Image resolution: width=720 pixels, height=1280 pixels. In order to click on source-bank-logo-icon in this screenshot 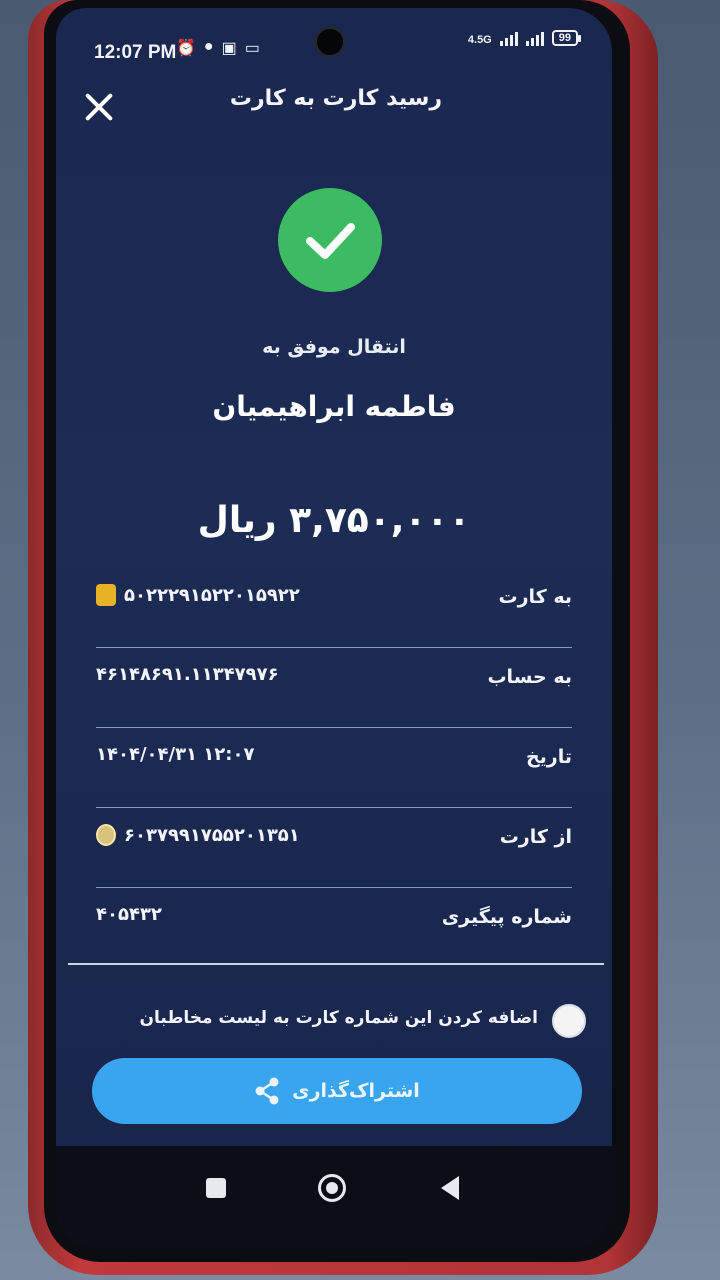, I will do `click(106, 835)`.